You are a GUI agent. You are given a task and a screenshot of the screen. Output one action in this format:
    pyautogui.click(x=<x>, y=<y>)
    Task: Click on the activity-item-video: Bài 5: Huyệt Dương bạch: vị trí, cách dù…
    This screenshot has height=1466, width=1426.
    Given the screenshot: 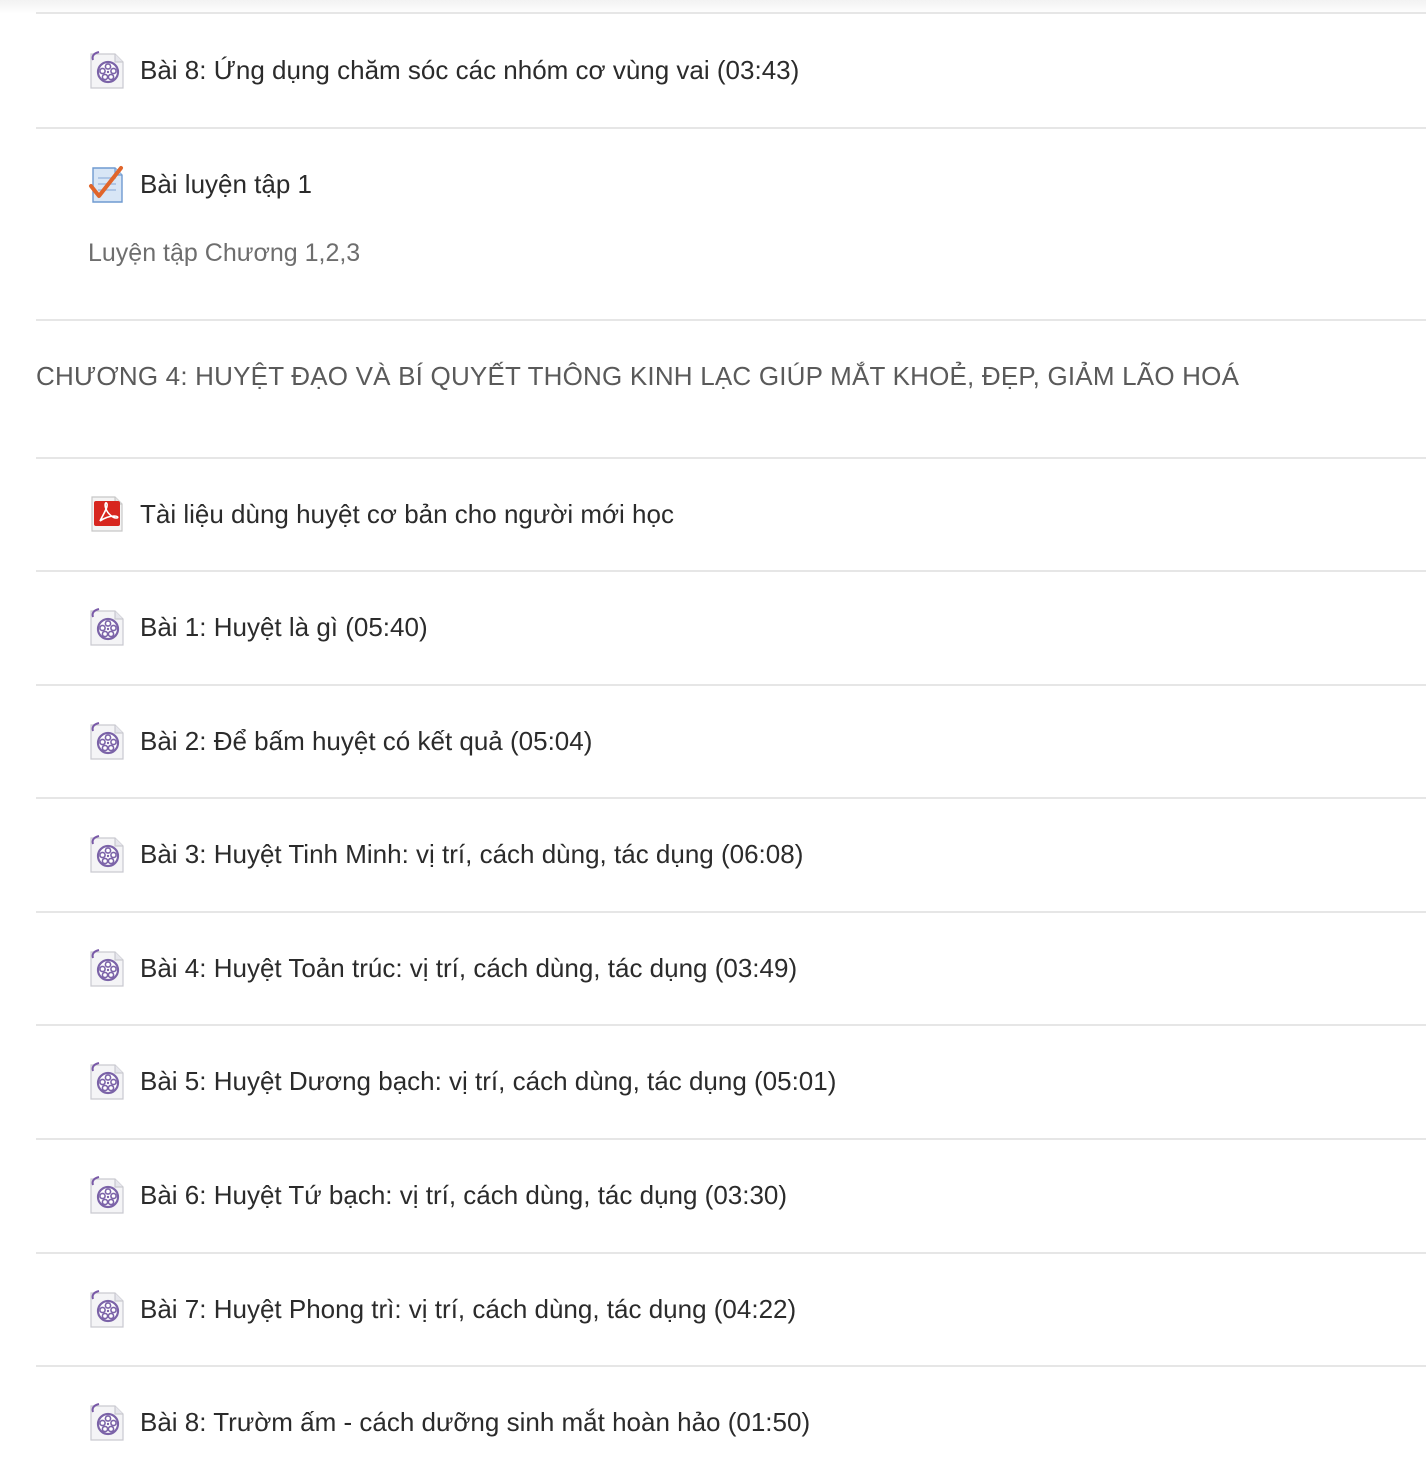 What is the action you would take?
    pyautogui.click(x=462, y=1081)
    